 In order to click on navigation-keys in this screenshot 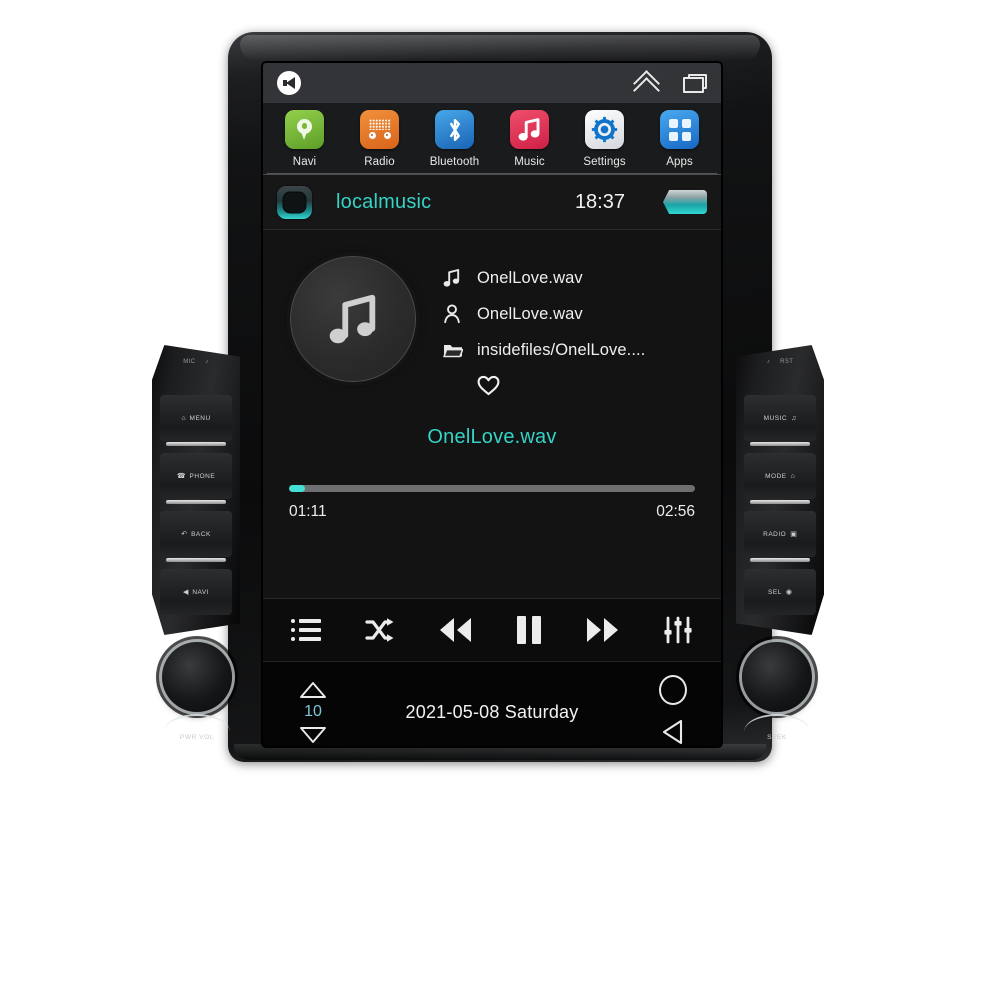, I will do `click(673, 704)`.